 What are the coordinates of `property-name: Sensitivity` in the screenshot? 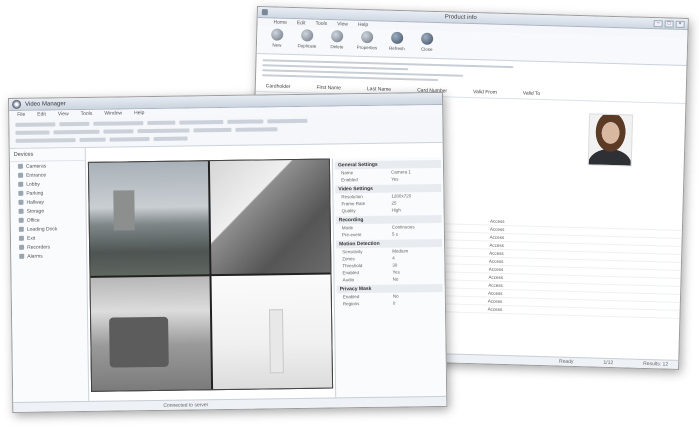 It's located at (352, 252).